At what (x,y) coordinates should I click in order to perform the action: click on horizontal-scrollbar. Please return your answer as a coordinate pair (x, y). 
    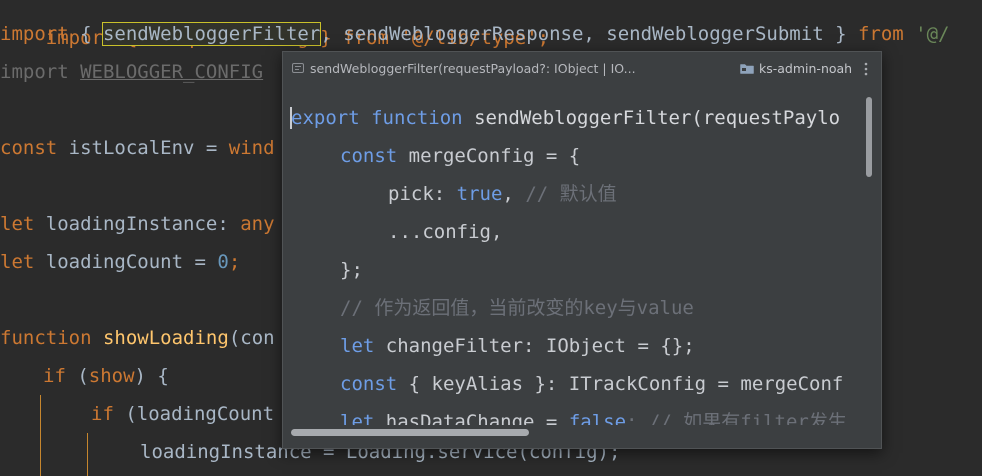
    Looking at the image, I should click on (576, 433).